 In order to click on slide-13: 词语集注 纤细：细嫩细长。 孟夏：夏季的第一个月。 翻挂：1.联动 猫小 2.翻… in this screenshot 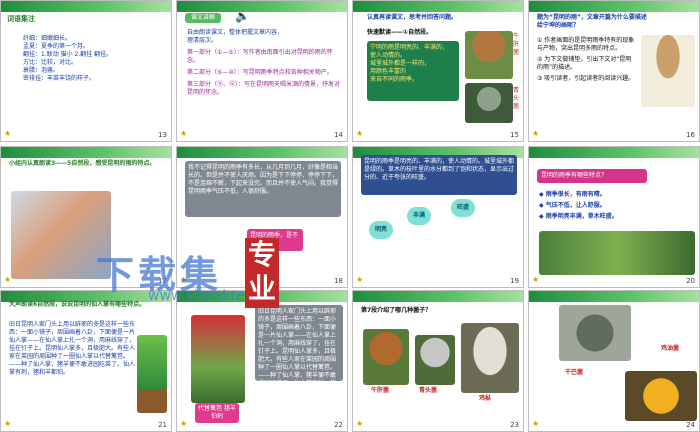, I will do `click(86, 71)`.